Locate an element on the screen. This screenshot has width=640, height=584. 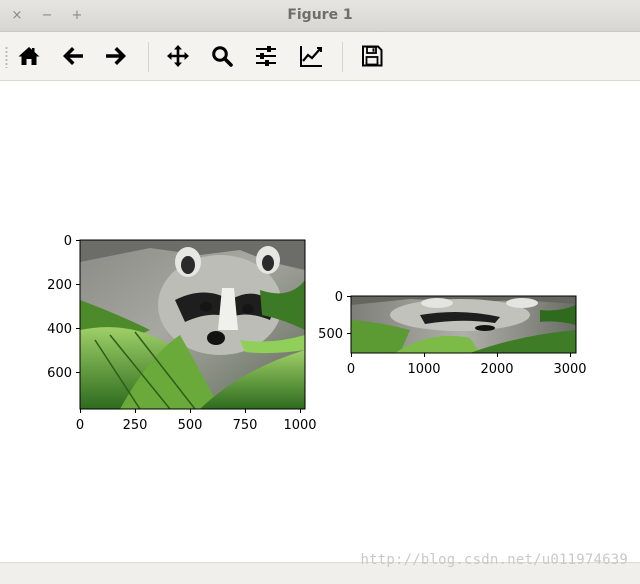
zoom-button is located at coordinates (222, 56).